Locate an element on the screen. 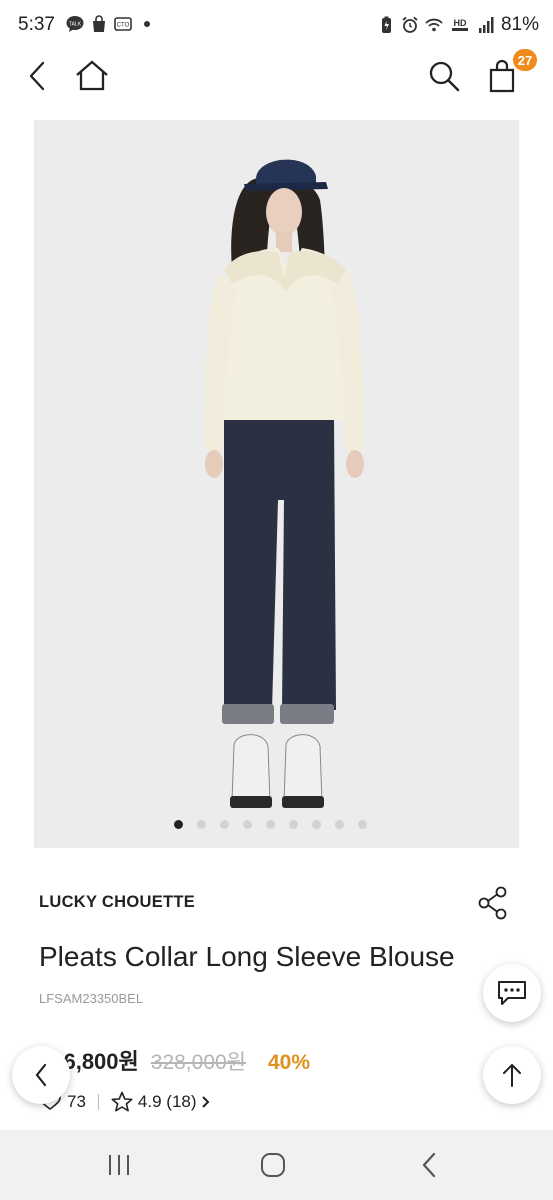 The height and width of the screenshot is (1200, 553). product-name: Pleats Collar Long Sleeve Blouse is located at coordinates (247, 956).